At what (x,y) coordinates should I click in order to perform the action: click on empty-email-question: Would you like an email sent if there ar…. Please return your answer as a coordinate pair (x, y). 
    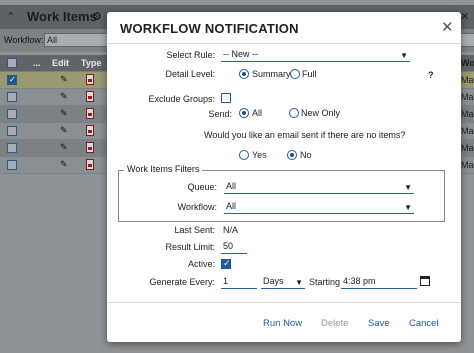
    Looking at the image, I should click on (305, 135).